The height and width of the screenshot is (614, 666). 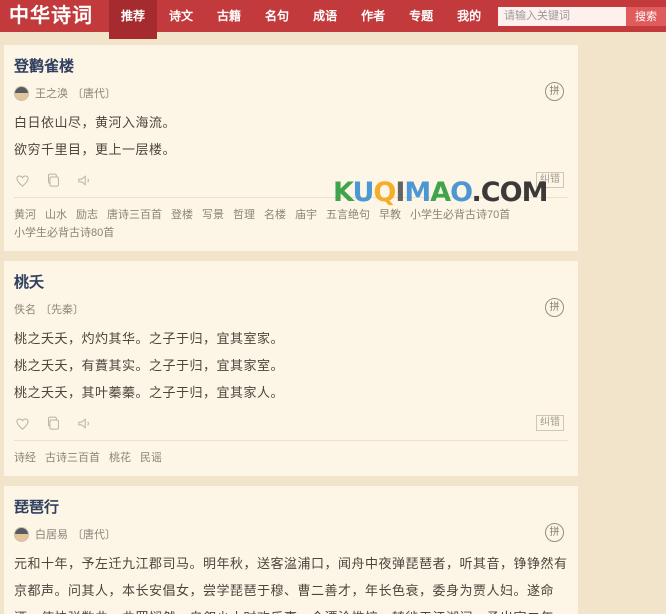 What do you see at coordinates (291, 455) in the screenshot?
I see `tag-list: 诗经 古诗三百首 桃花 民谣` at bounding box center [291, 455].